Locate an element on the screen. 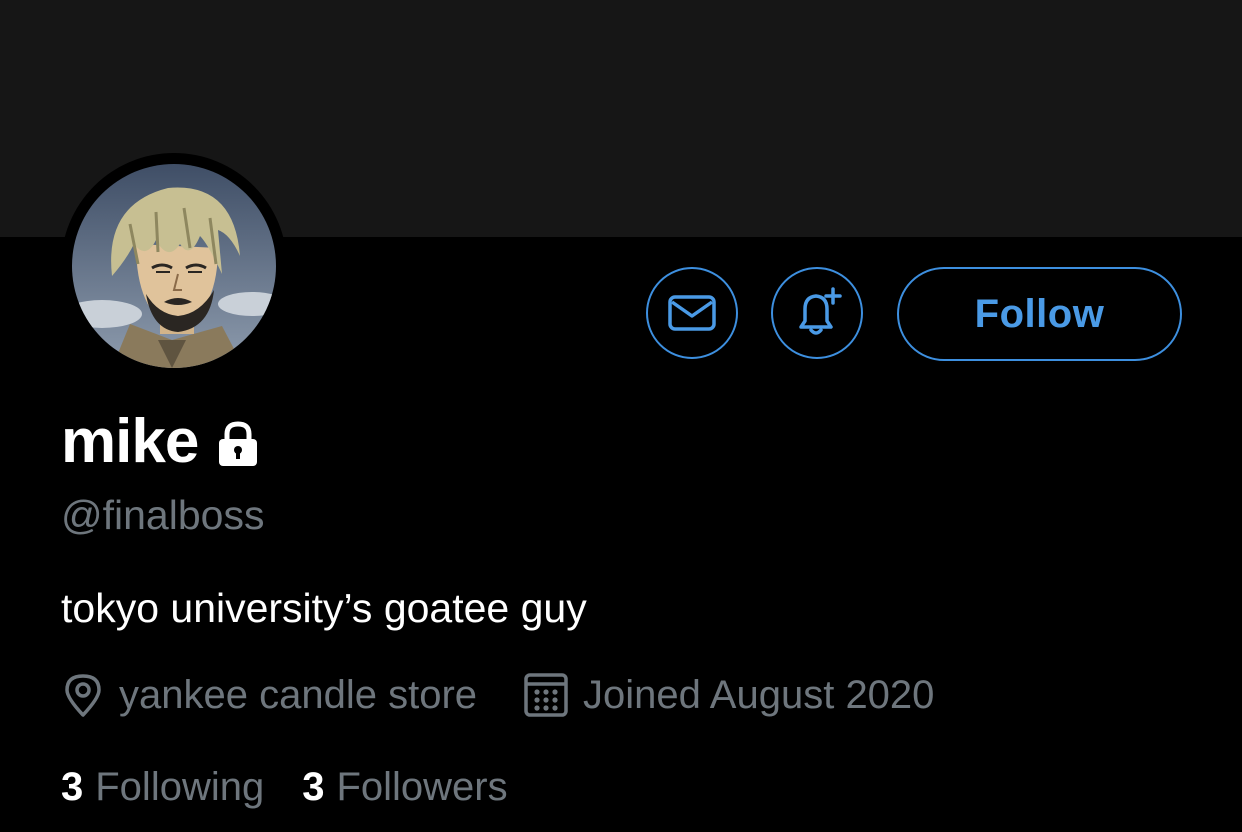  following-link: 3 Following is located at coordinates (162, 787).